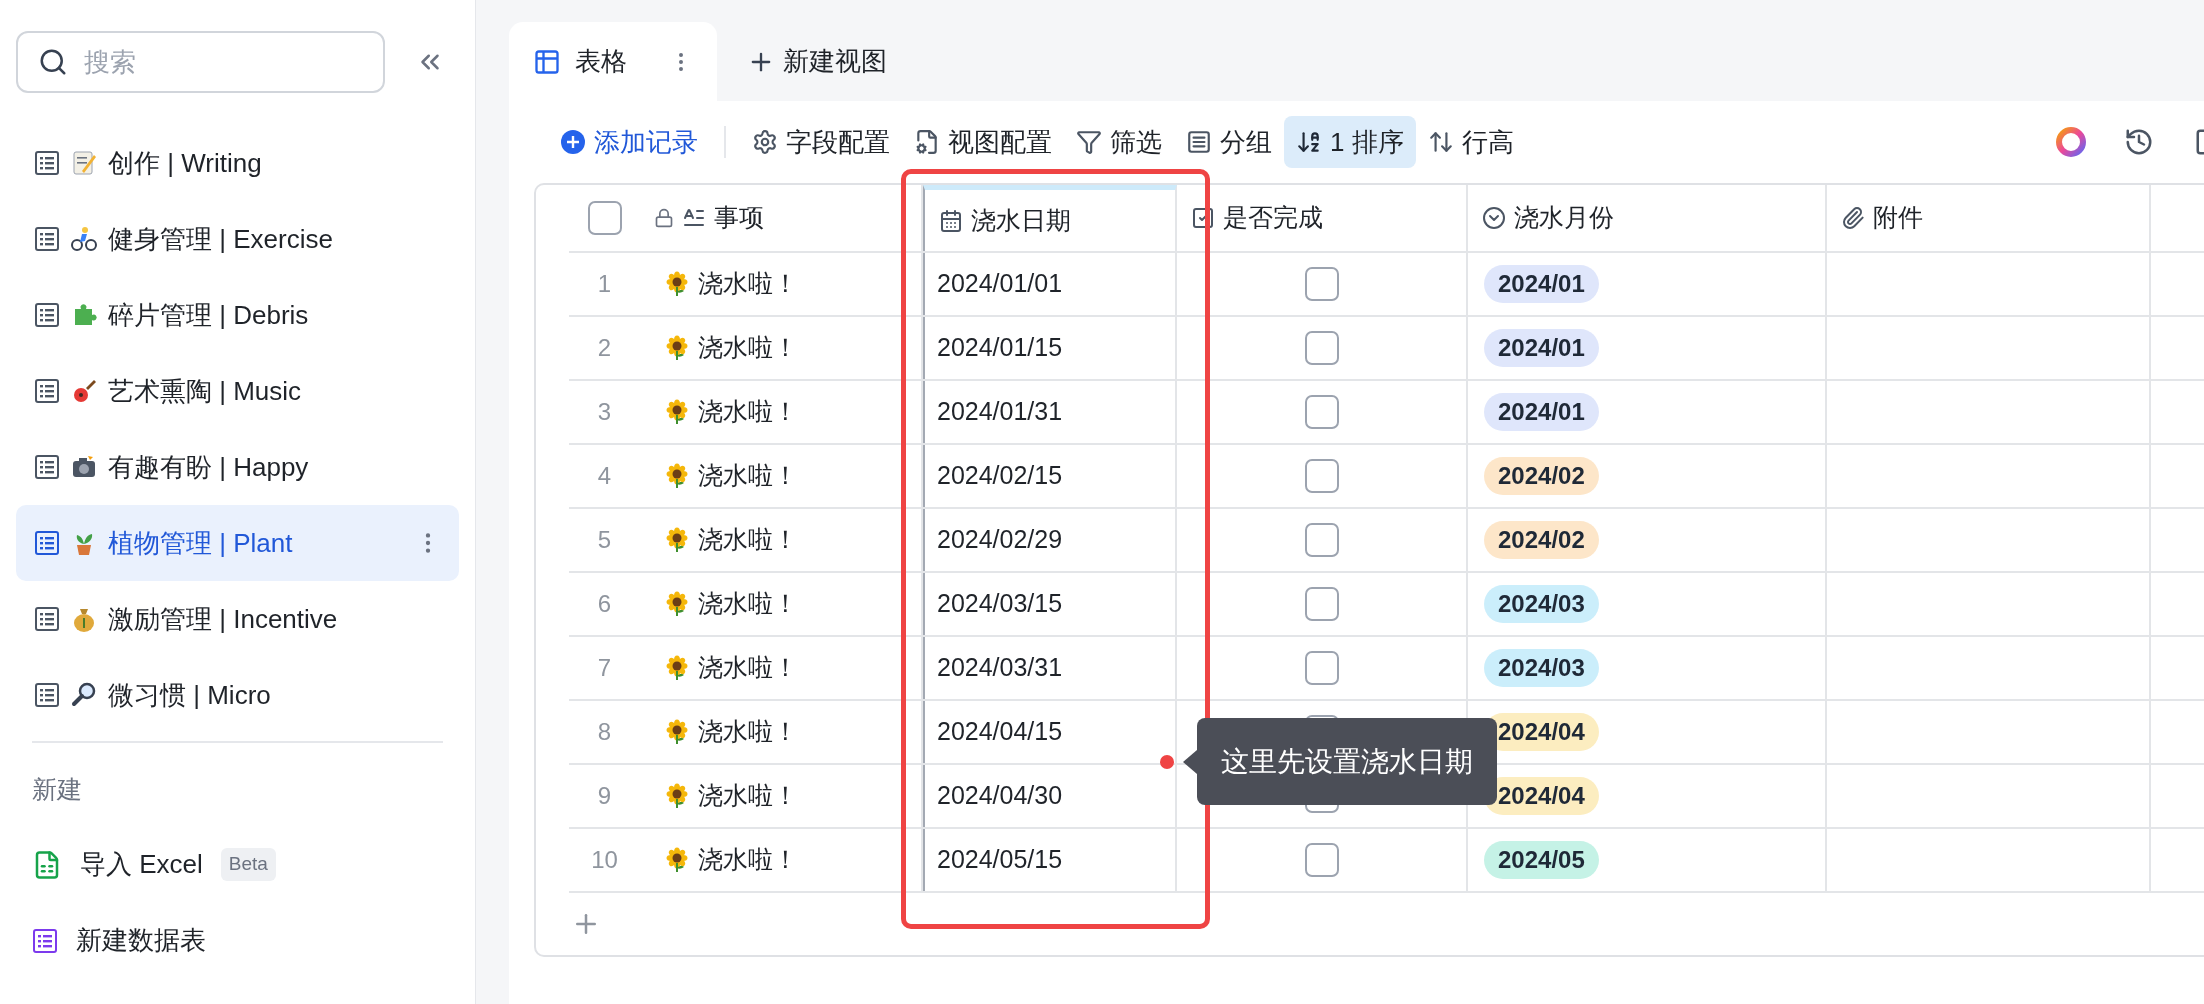 The width and height of the screenshot is (2204, 1004). Describe the element at coordinates (141, 864) in the screenshot. I see `create-item-label: 导入 Excel` at that location.